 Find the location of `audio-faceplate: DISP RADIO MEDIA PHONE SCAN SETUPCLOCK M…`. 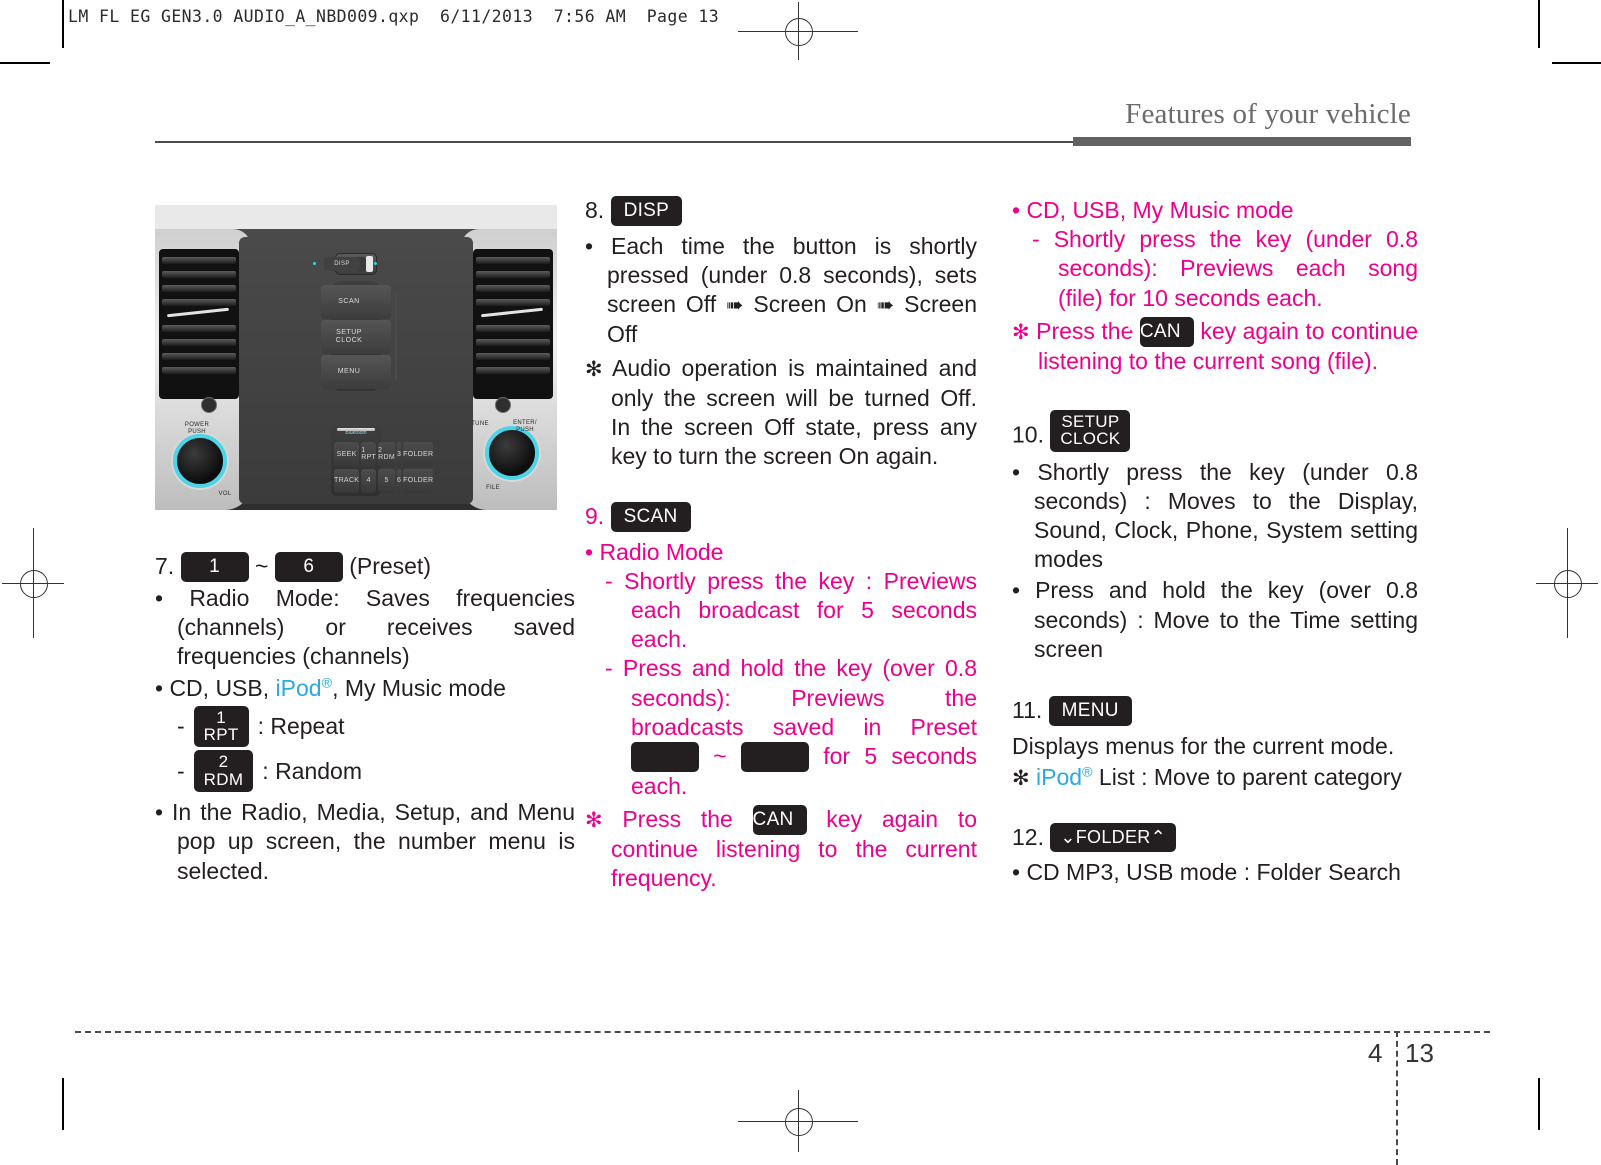

audio-faceplate: DISP RADIO MEDIA PHONE SCAN SETUPCLOCK M… is located at coordinates (356, 370).